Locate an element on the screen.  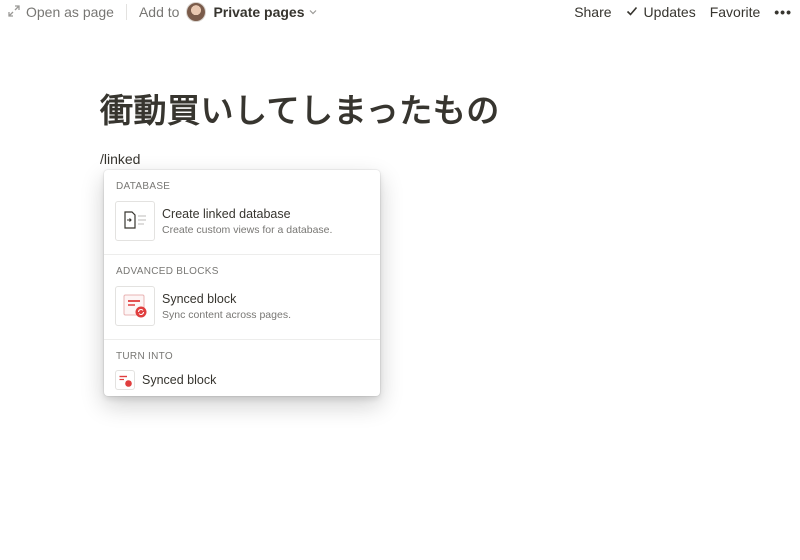
synced-block-small-icon is located at coordinates (125, 380).